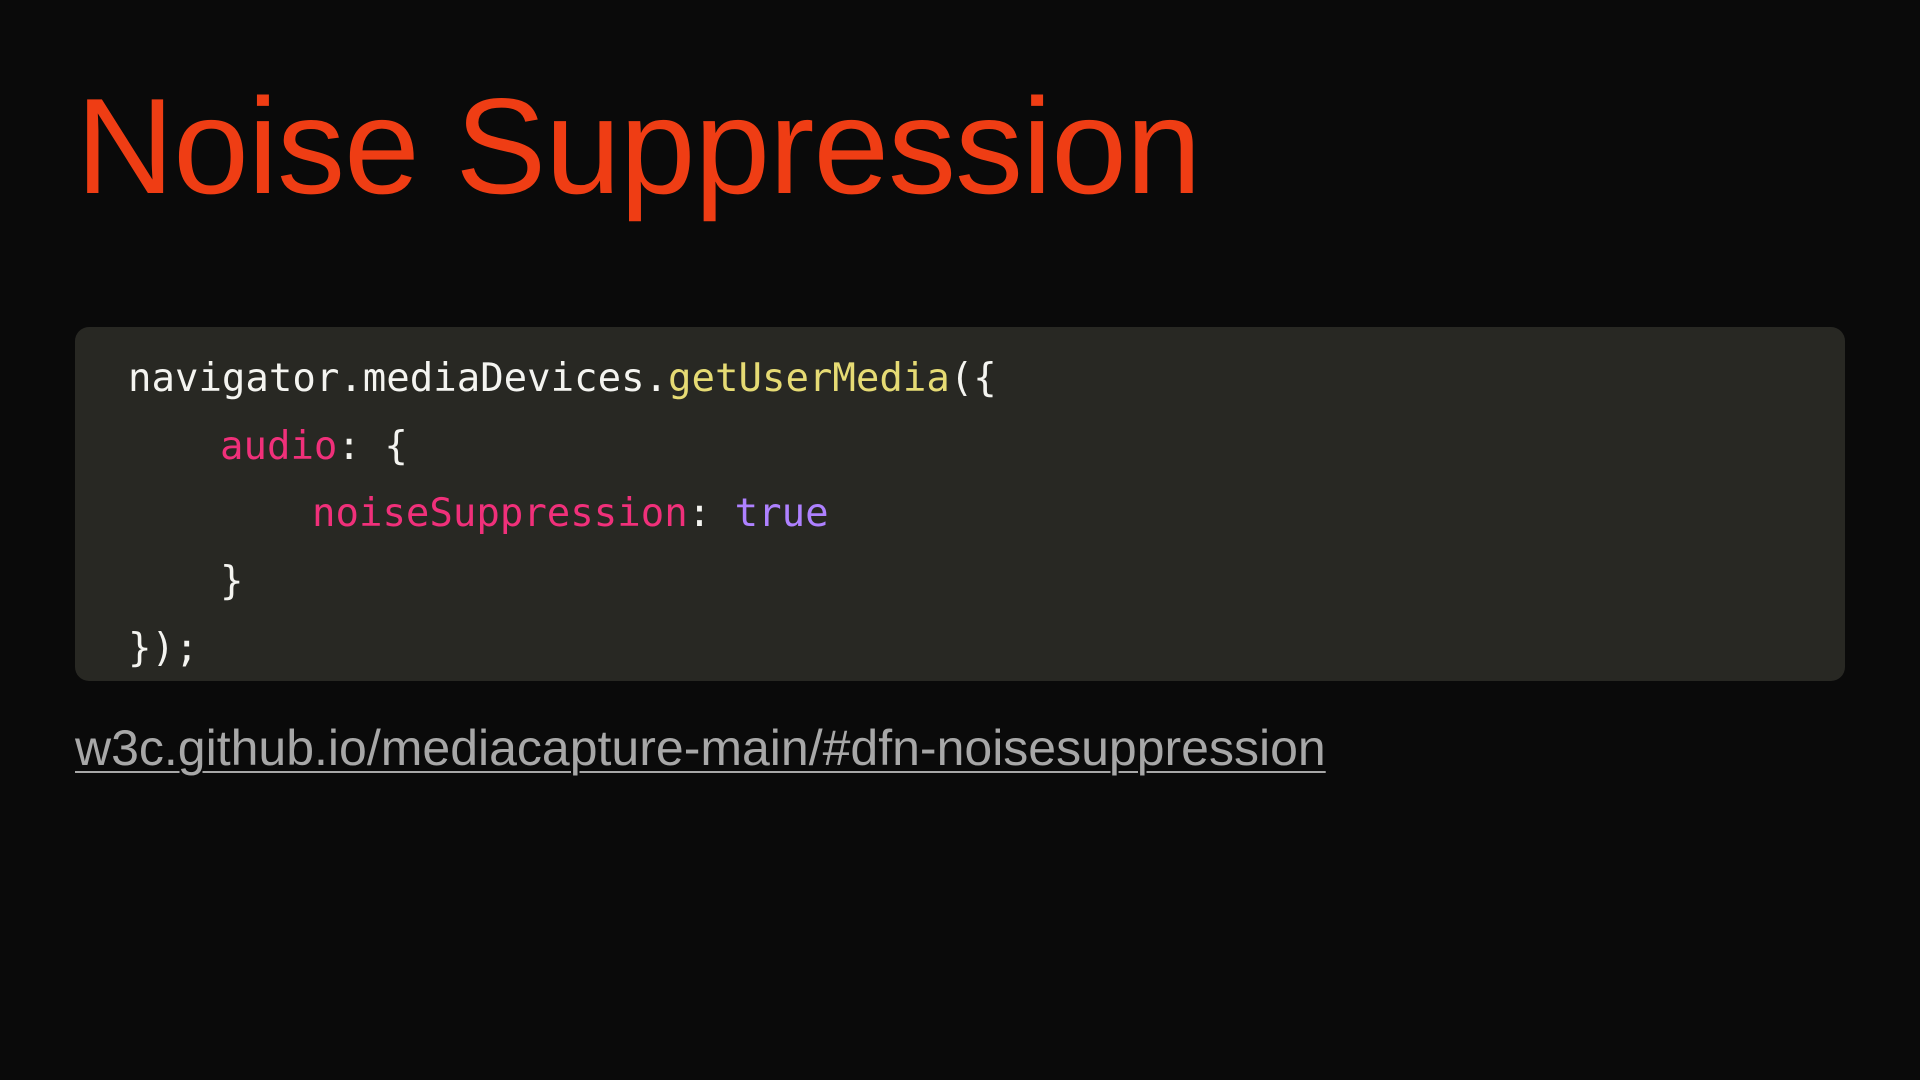 The height and width of the screenshot is (1080, 1920). I want to click on code-method: getUserMedia, so click(809, 378).